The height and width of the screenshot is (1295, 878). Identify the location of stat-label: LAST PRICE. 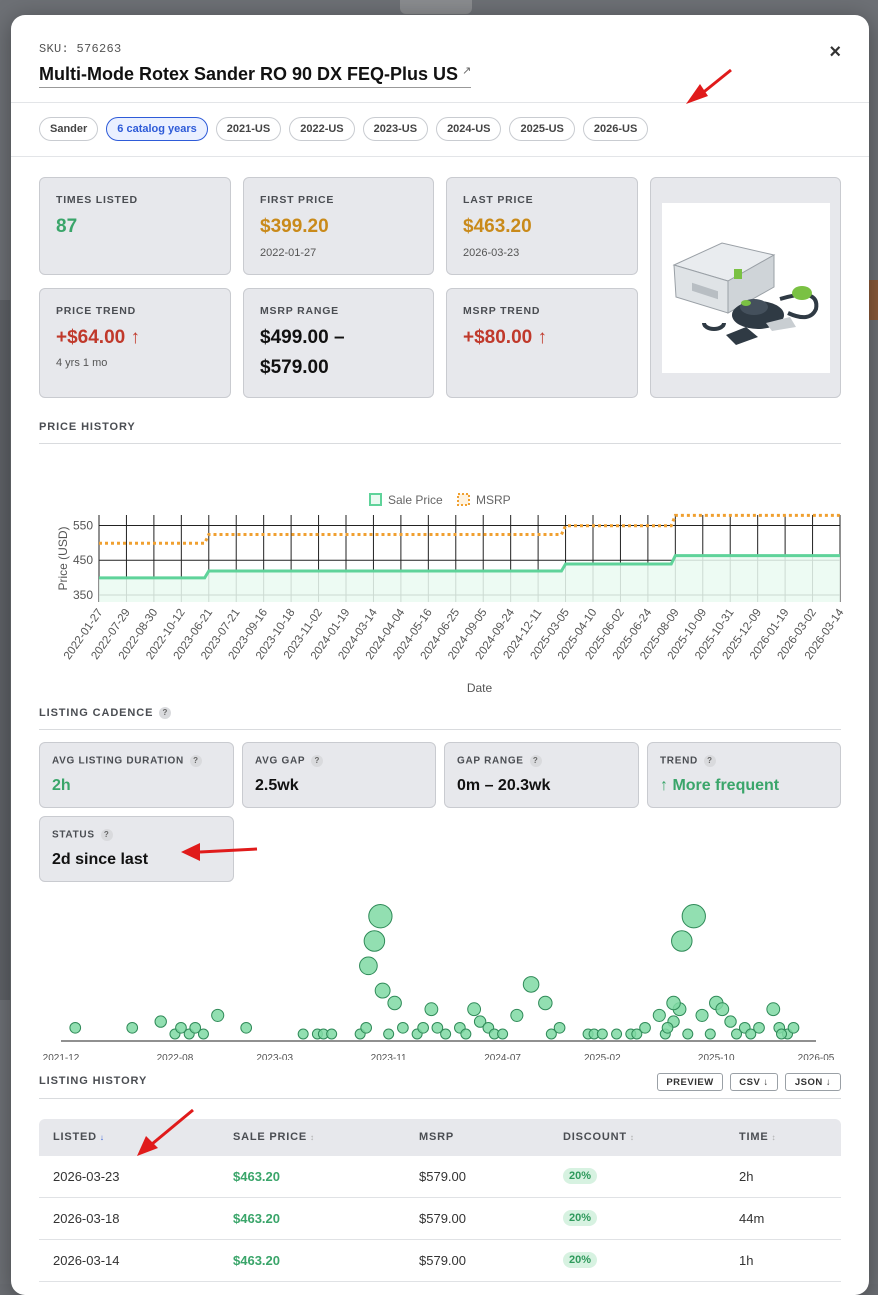
(498, 200).